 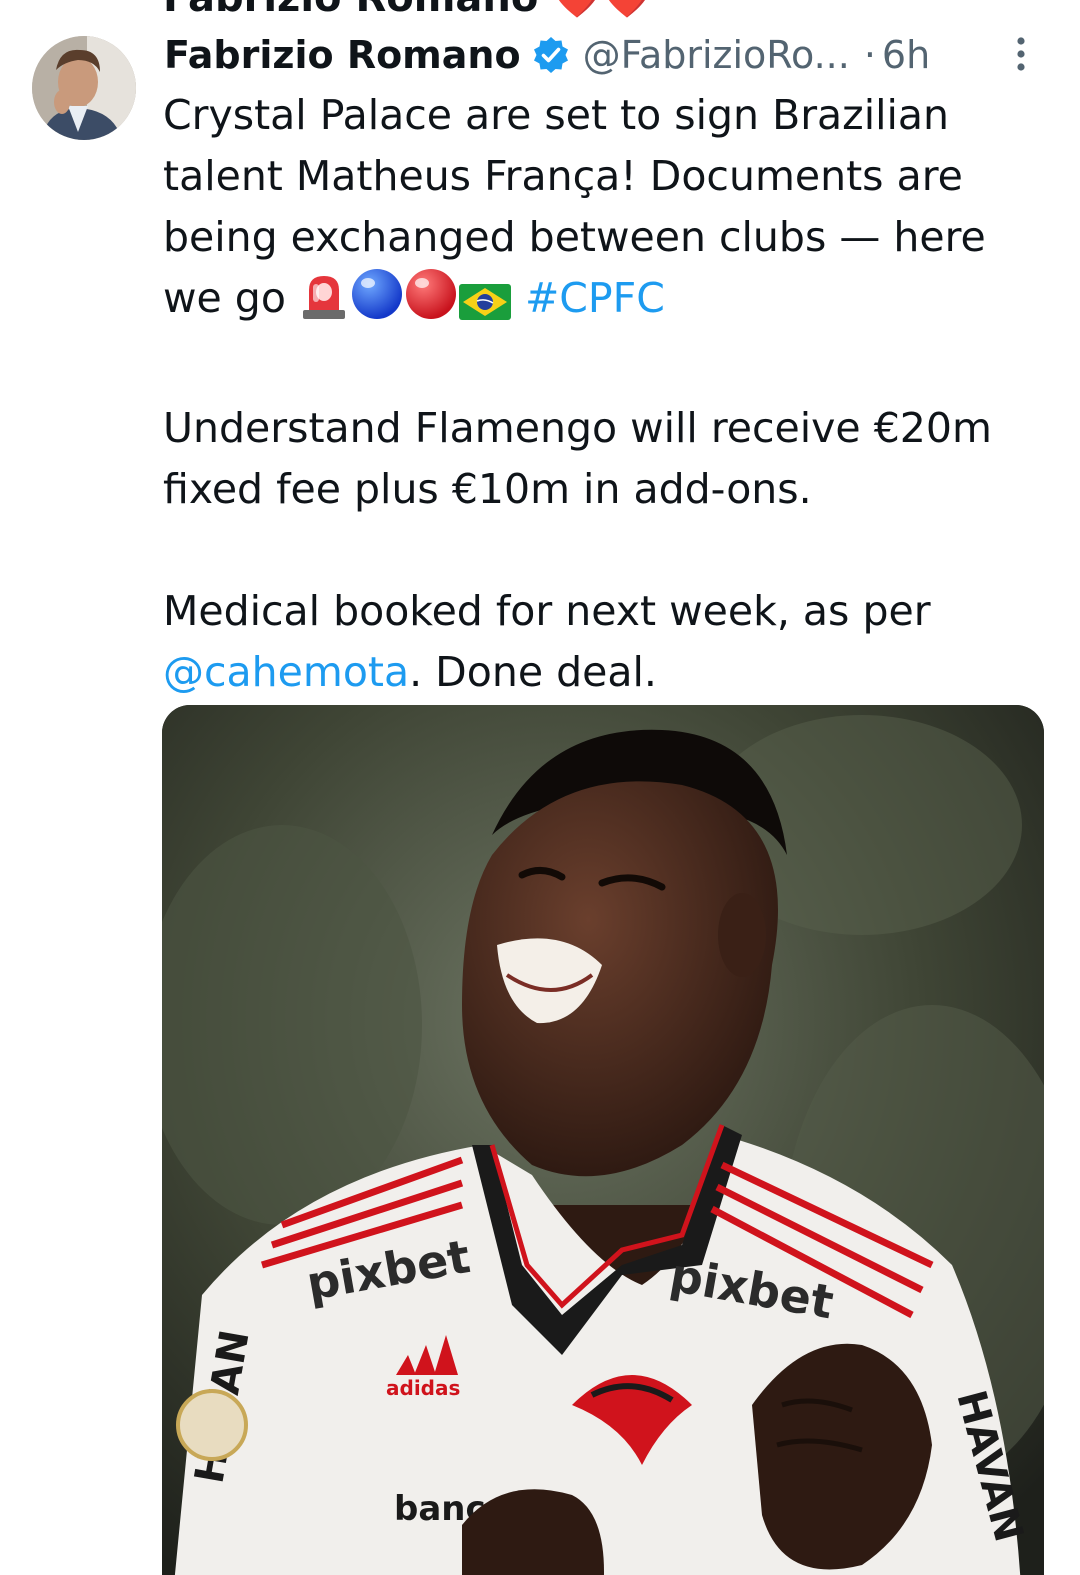 I want to click on kit-brand: adidas, so click(x=423, y=1388).